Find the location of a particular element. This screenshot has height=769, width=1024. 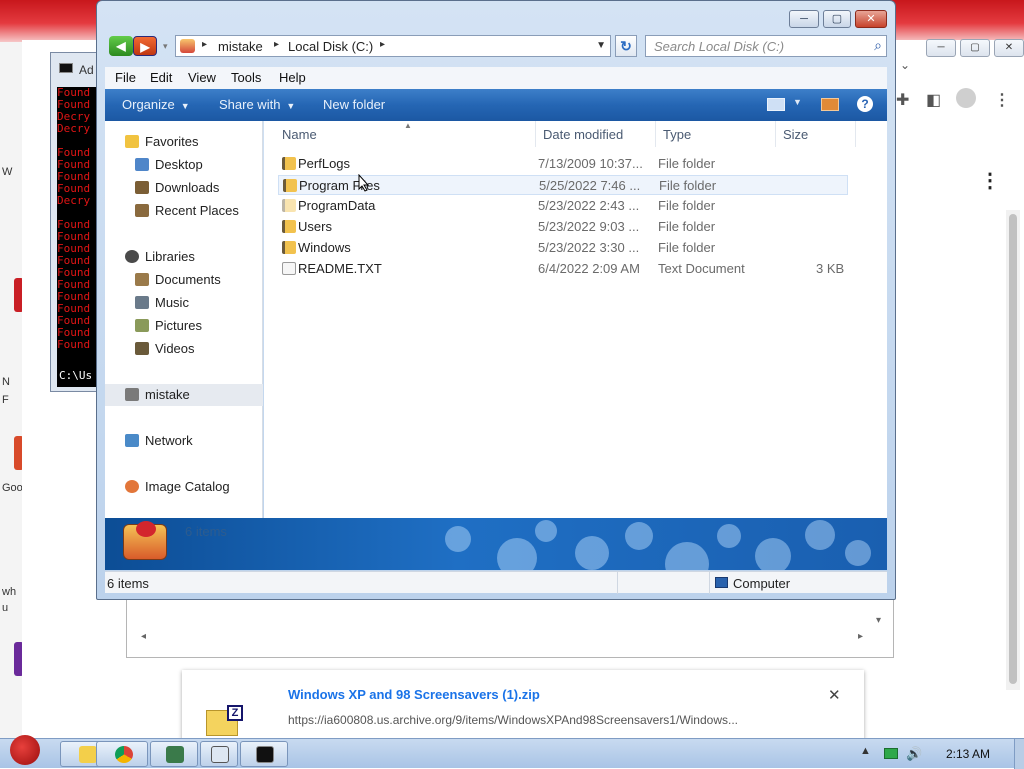

nav-recent-places: Recent Places is located at coordinates (184, 211).